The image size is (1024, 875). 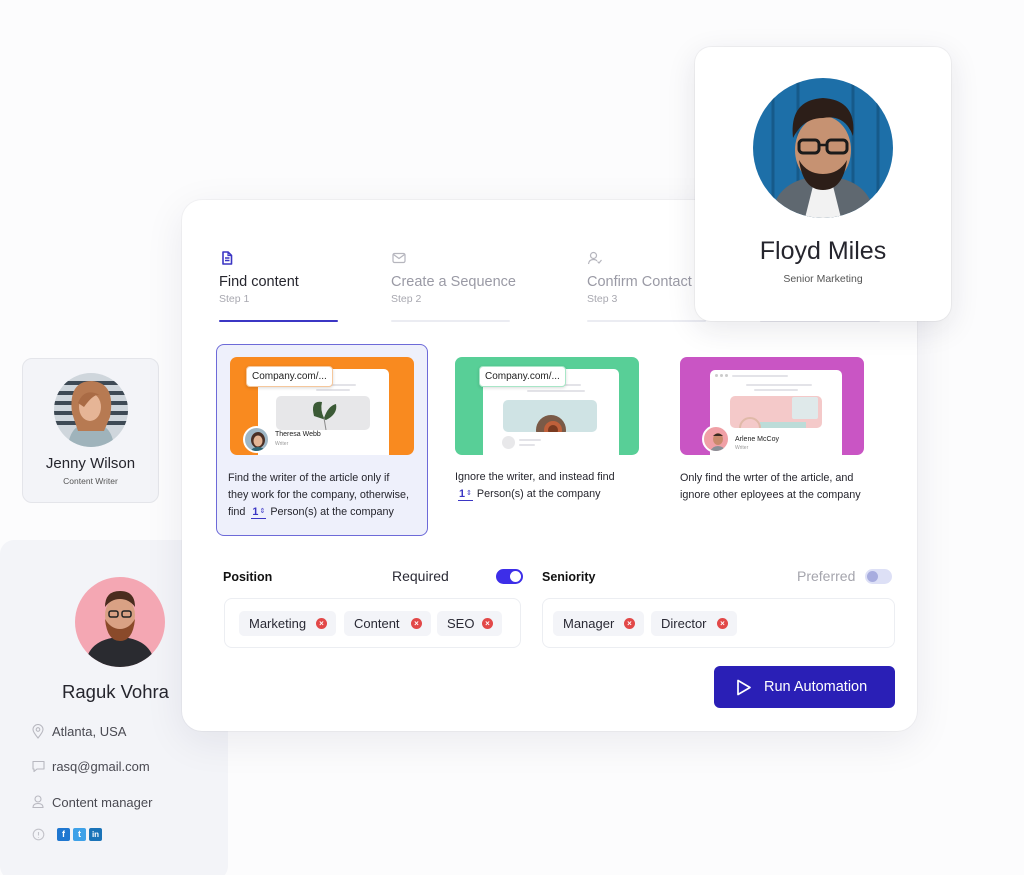 I want to click on twitter-icon: t, so click(x=79, y=834).